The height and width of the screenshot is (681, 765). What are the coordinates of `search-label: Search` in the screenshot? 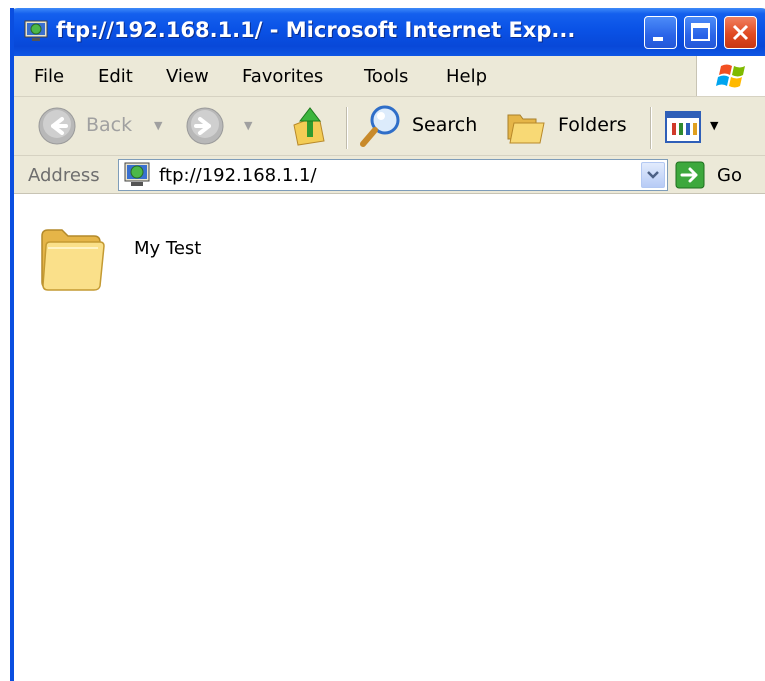 It's located at (445, 125).